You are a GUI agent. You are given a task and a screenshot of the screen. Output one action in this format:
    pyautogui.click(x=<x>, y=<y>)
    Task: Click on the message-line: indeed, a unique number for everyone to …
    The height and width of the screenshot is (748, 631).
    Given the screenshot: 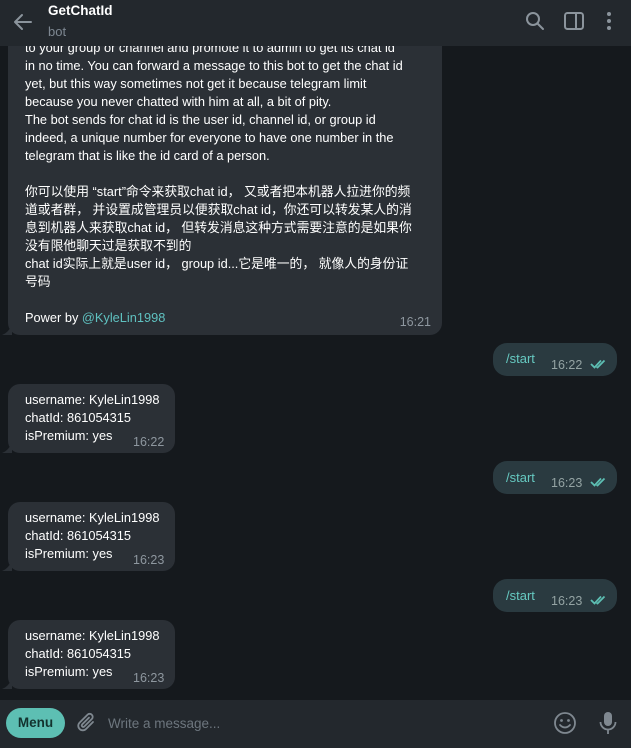 What is the action you would take?
    pyautogui.click(x=209, y=137)
    